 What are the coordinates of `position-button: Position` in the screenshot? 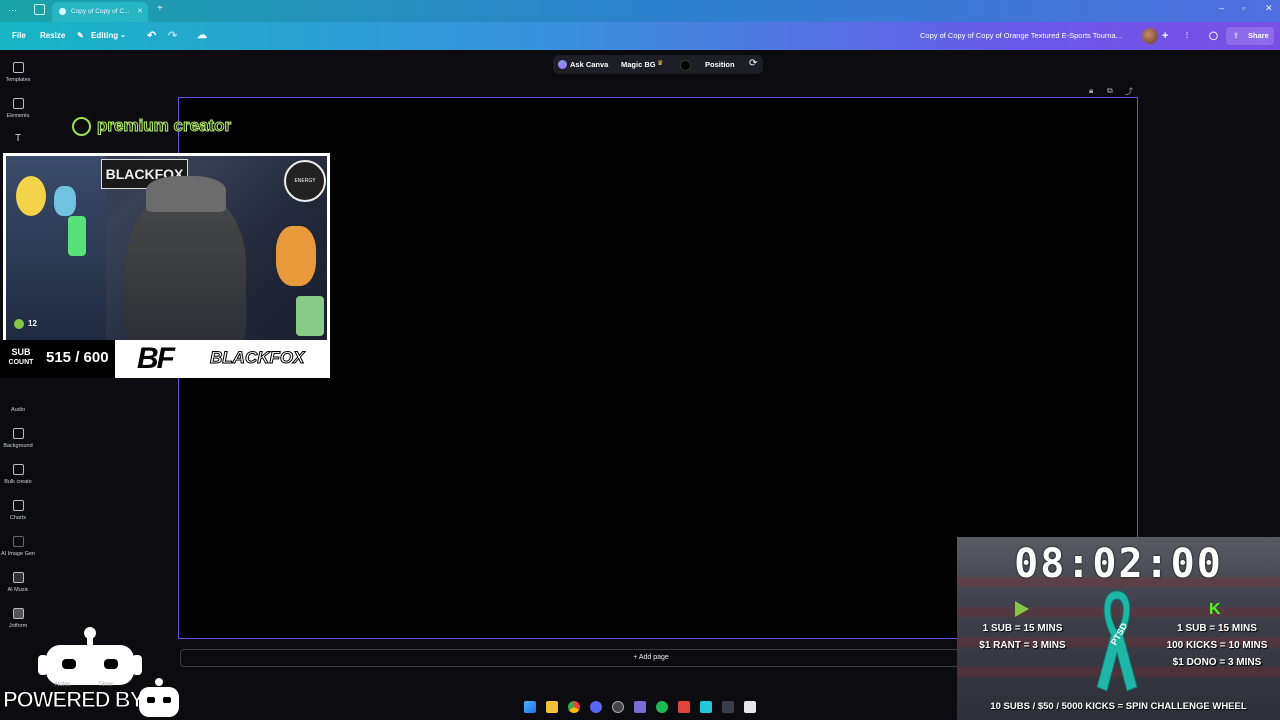 It's located at (720, 64).